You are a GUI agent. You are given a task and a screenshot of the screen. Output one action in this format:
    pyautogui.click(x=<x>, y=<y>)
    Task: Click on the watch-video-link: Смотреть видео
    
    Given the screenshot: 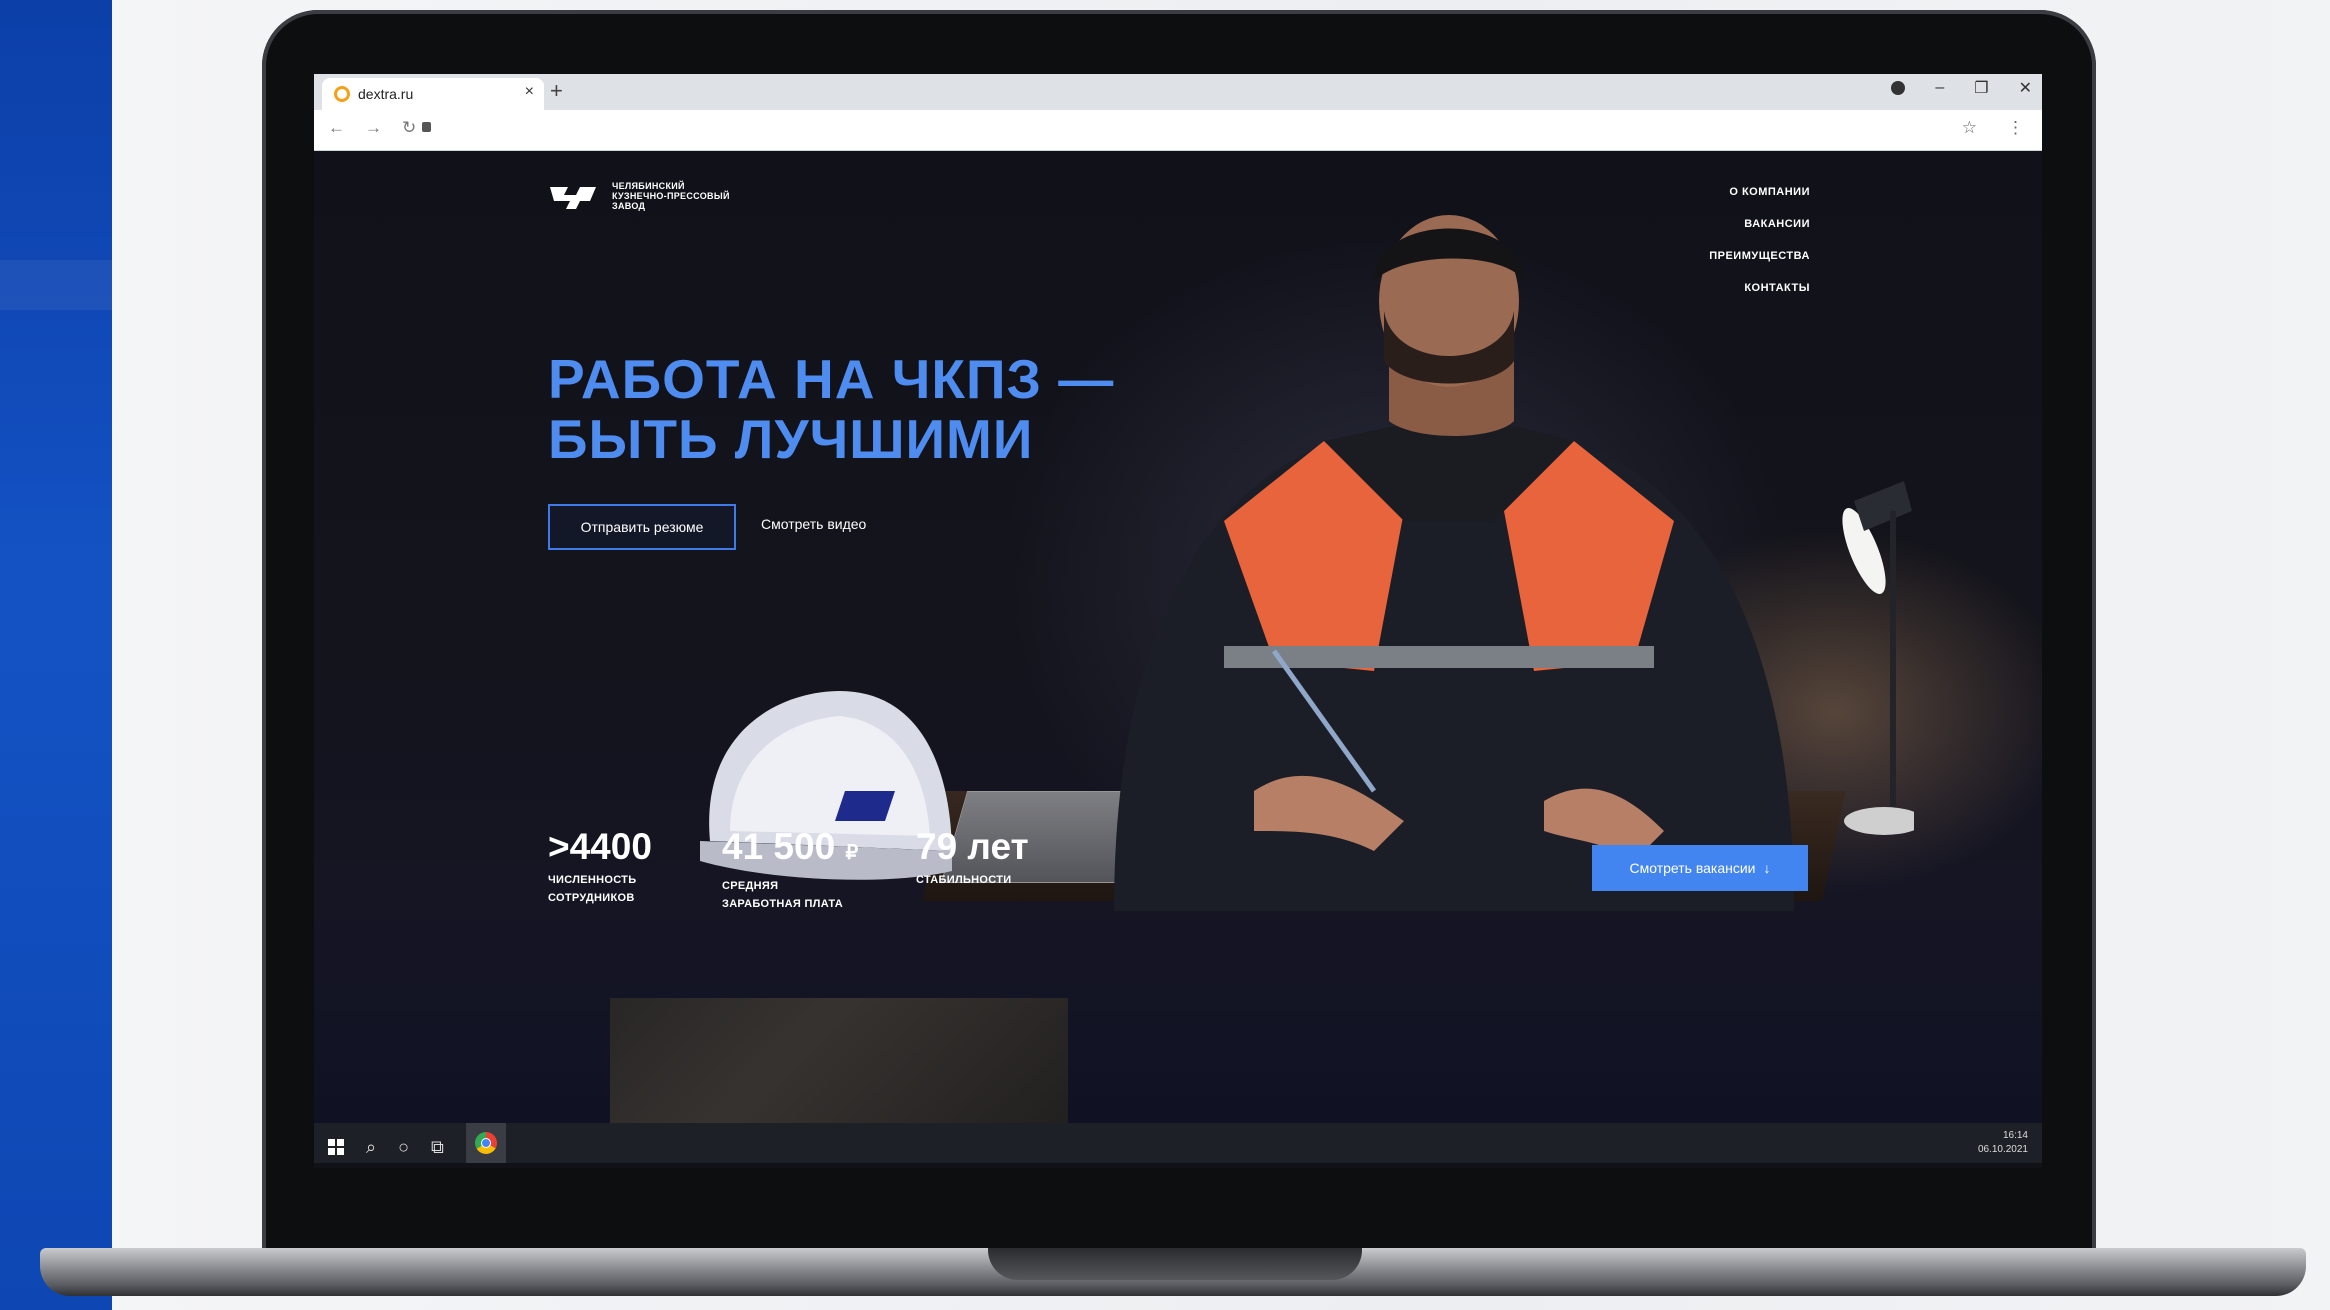 What is the action you would take?
    pyautogui.click(x=813, y=524)
    